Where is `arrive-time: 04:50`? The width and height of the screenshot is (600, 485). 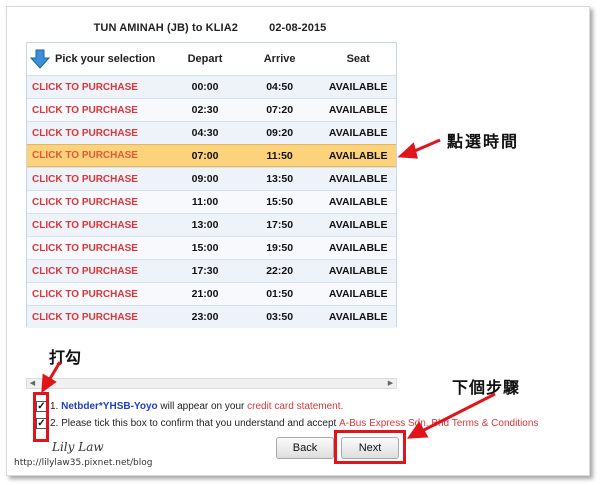 arrive-time: 04:50 is located at coordinates (280, 87).